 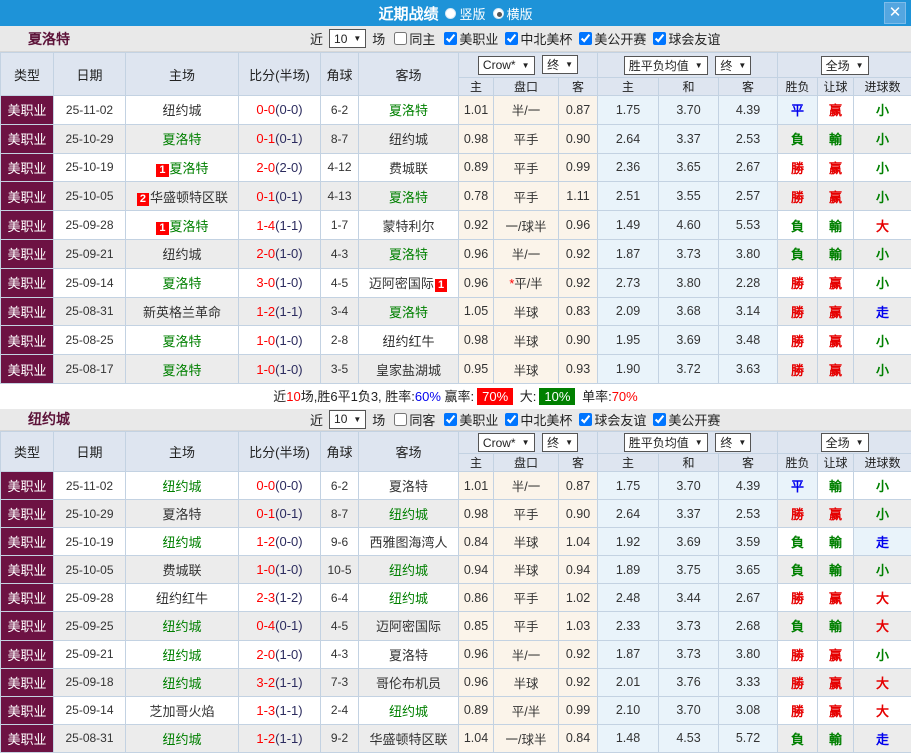 What do you see at coordinates (628, 110) in the screenshot?
I see `eu-home-odds-cell: 1.75` at bounding box center [628, 110].